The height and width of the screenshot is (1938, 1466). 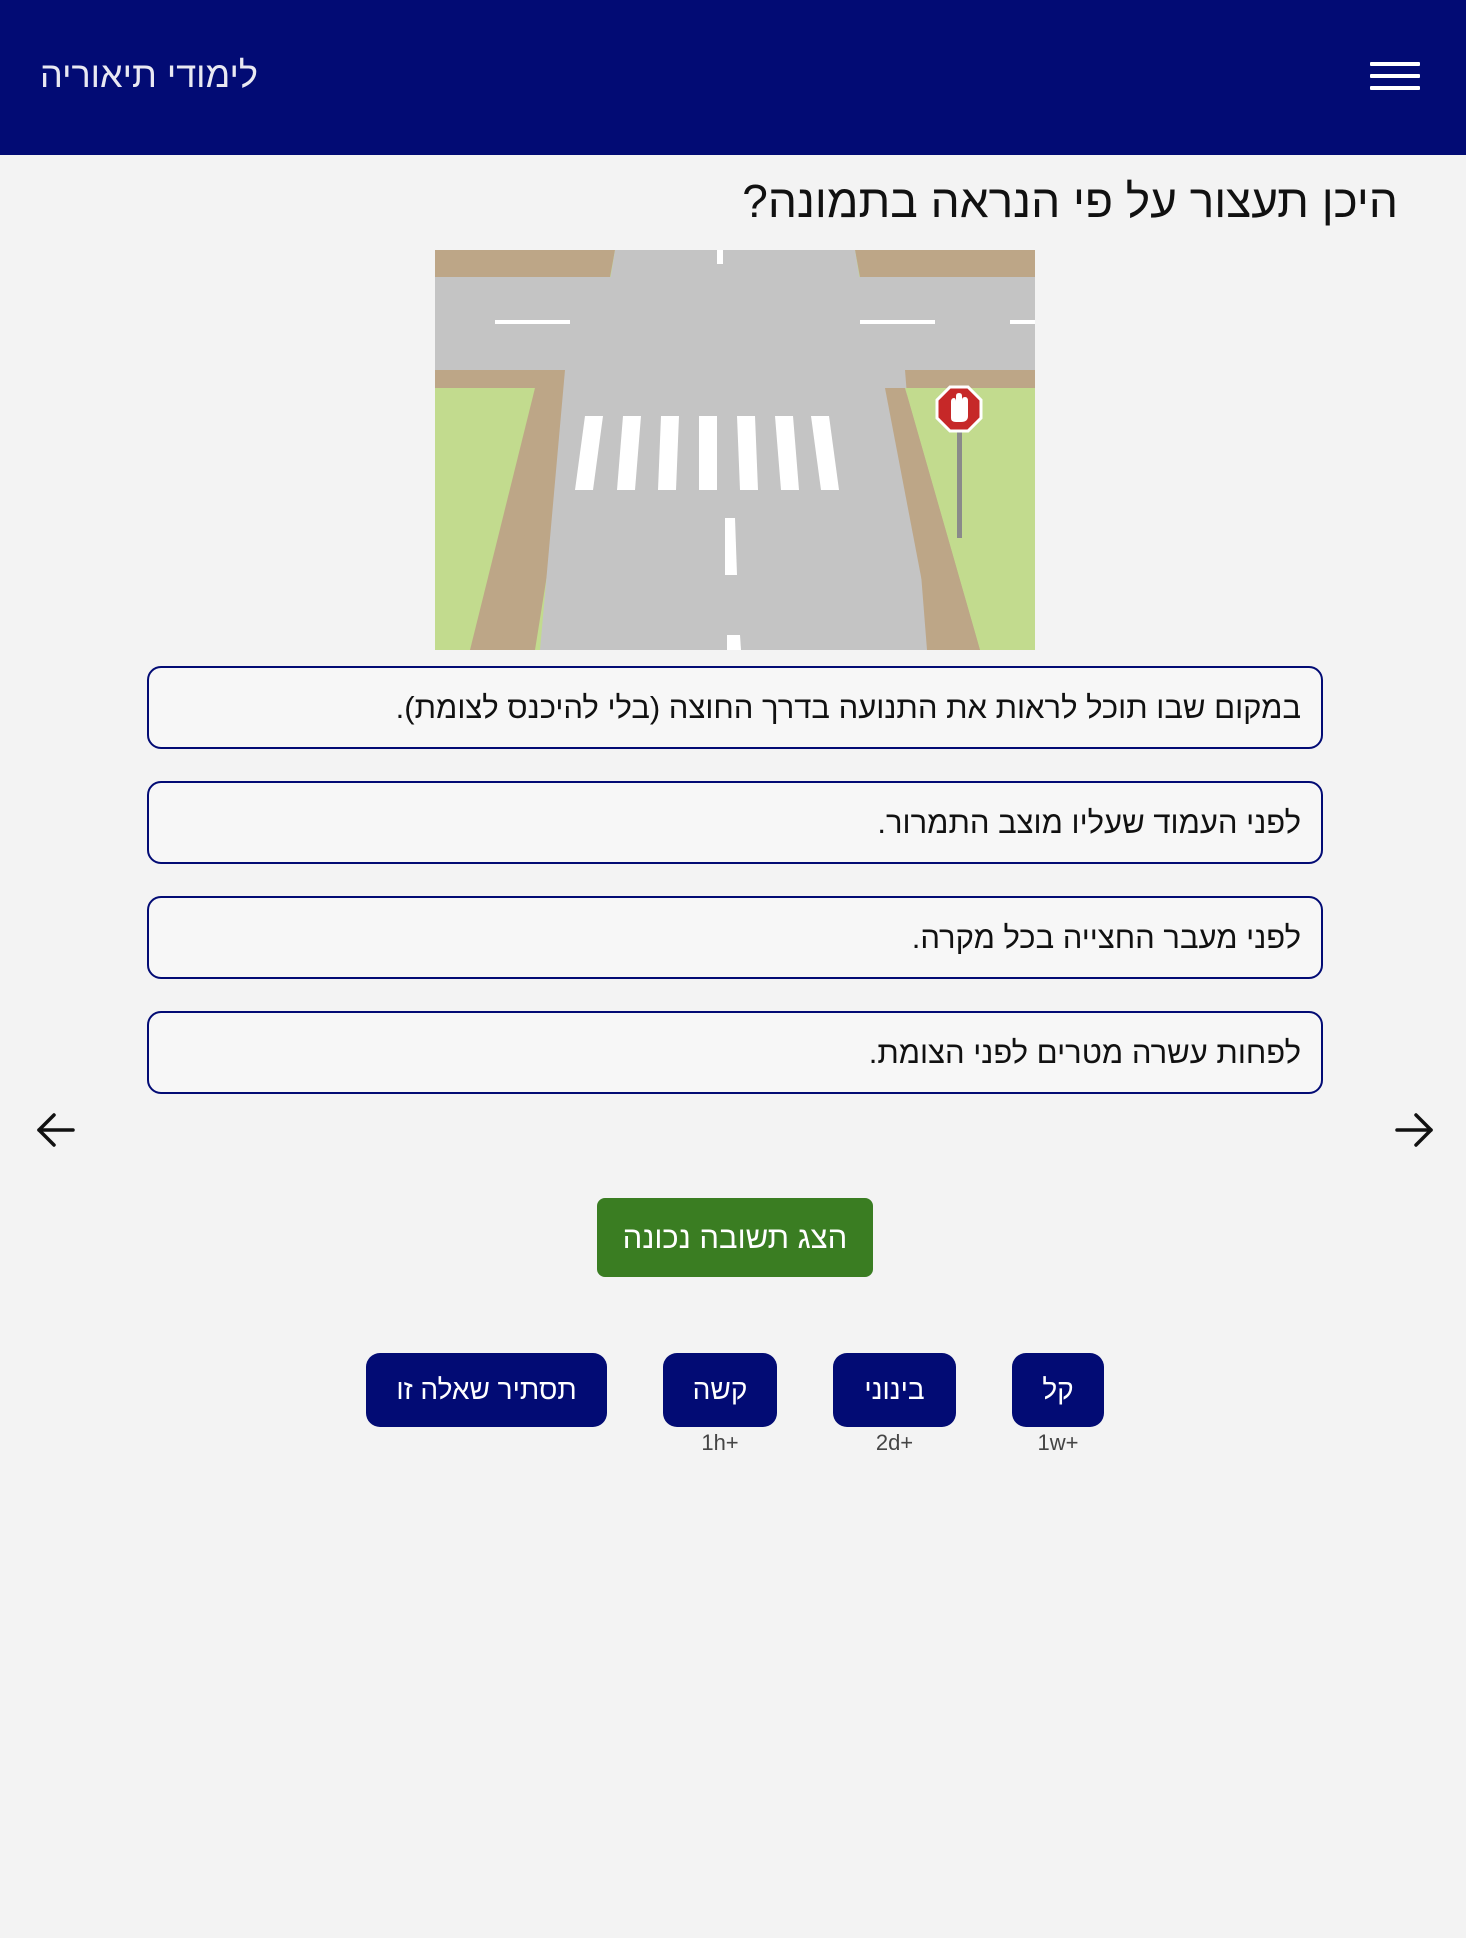 I want to click on main-road, so click(x=733, y=510).